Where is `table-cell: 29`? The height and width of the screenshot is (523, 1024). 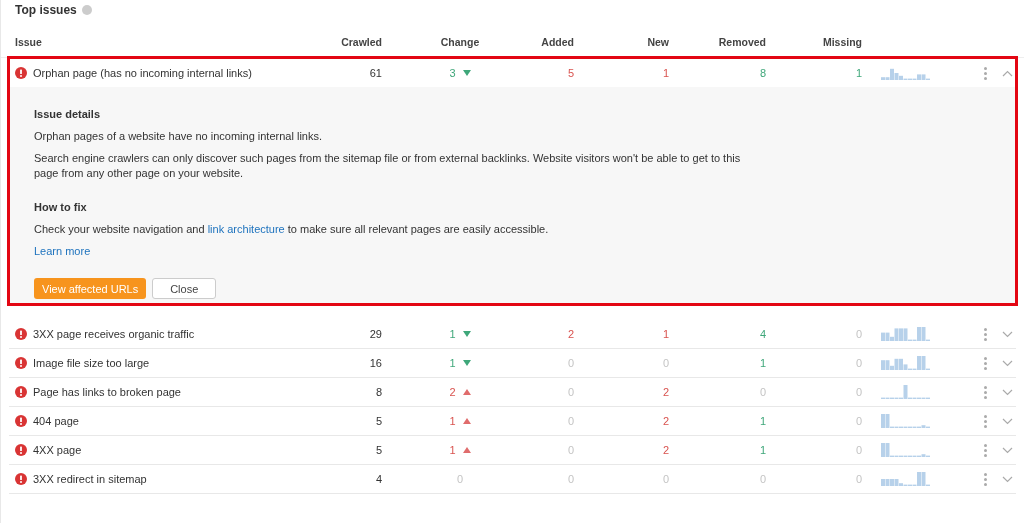
table-cell: 29 is located at coordinates (375, 333).